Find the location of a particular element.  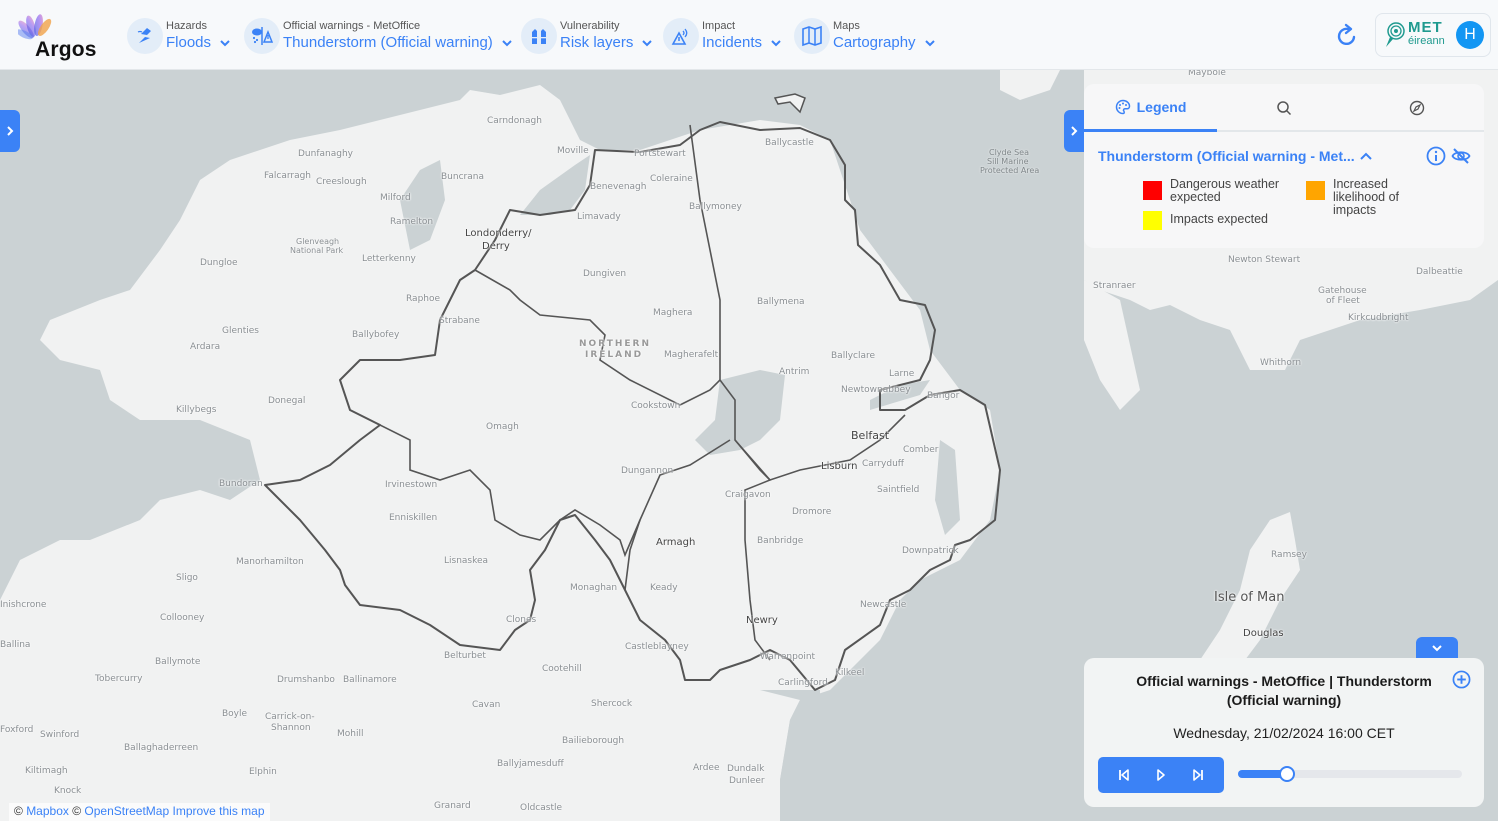

place-label: Magherafelt is located at coordinates (691, 355).